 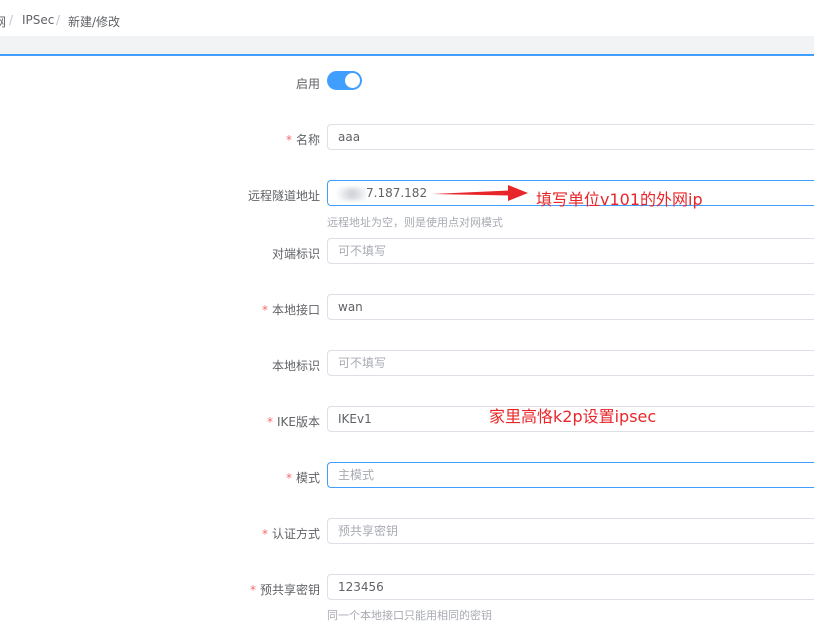 What do you see at coordinates (409, 615) in the screenshot?
I see `psk-hint: 同一个本地接口只能用相同的密钥` at bounding box center [409, 615].